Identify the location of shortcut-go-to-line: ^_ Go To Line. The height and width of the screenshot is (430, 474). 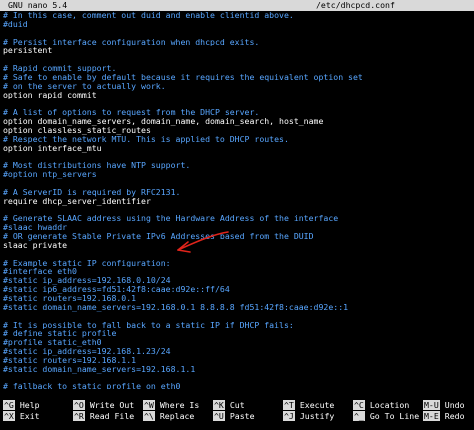
(386, 416).